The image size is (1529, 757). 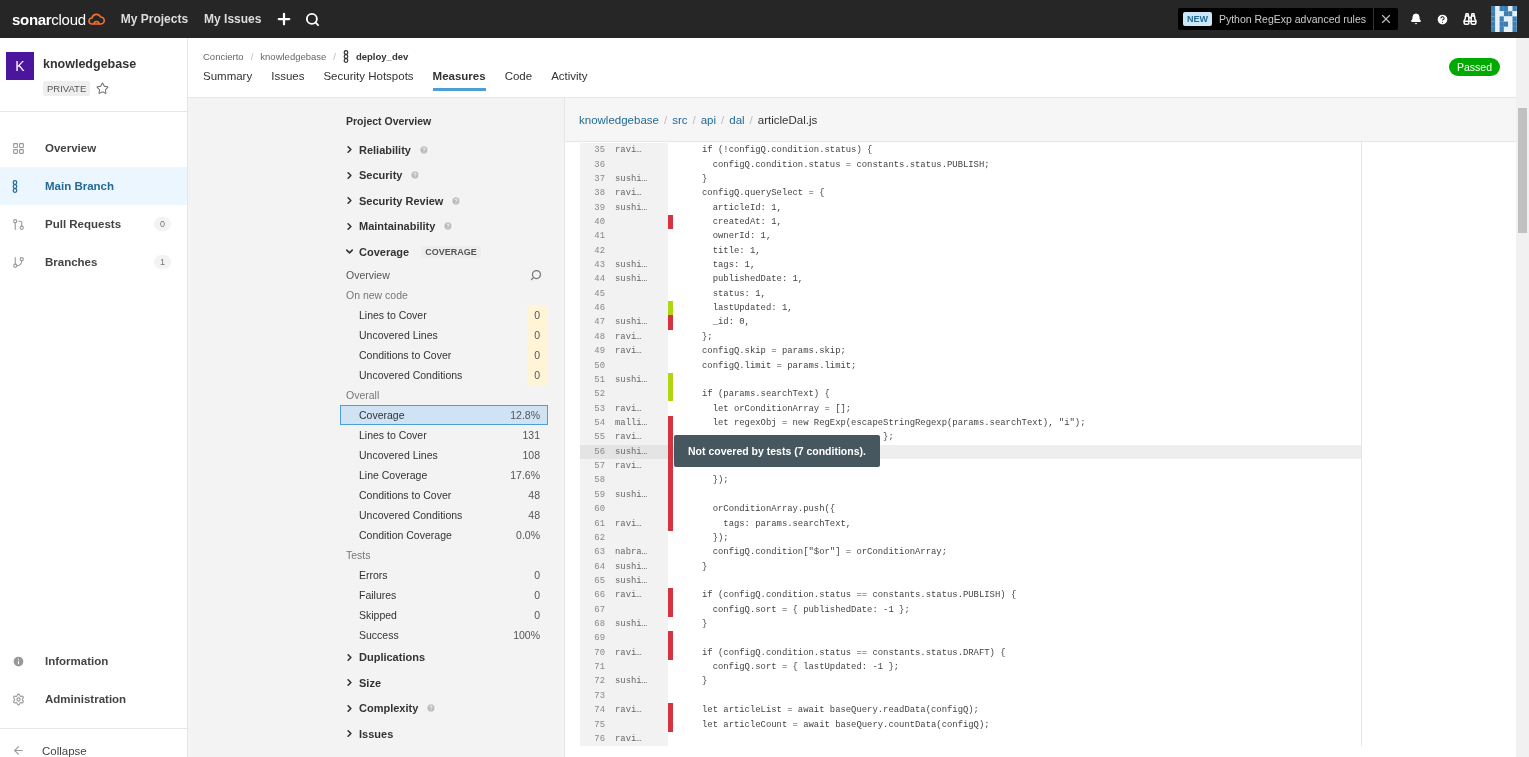 I want to click on domain-toggle: Reliability, so click(x=444, y=150).